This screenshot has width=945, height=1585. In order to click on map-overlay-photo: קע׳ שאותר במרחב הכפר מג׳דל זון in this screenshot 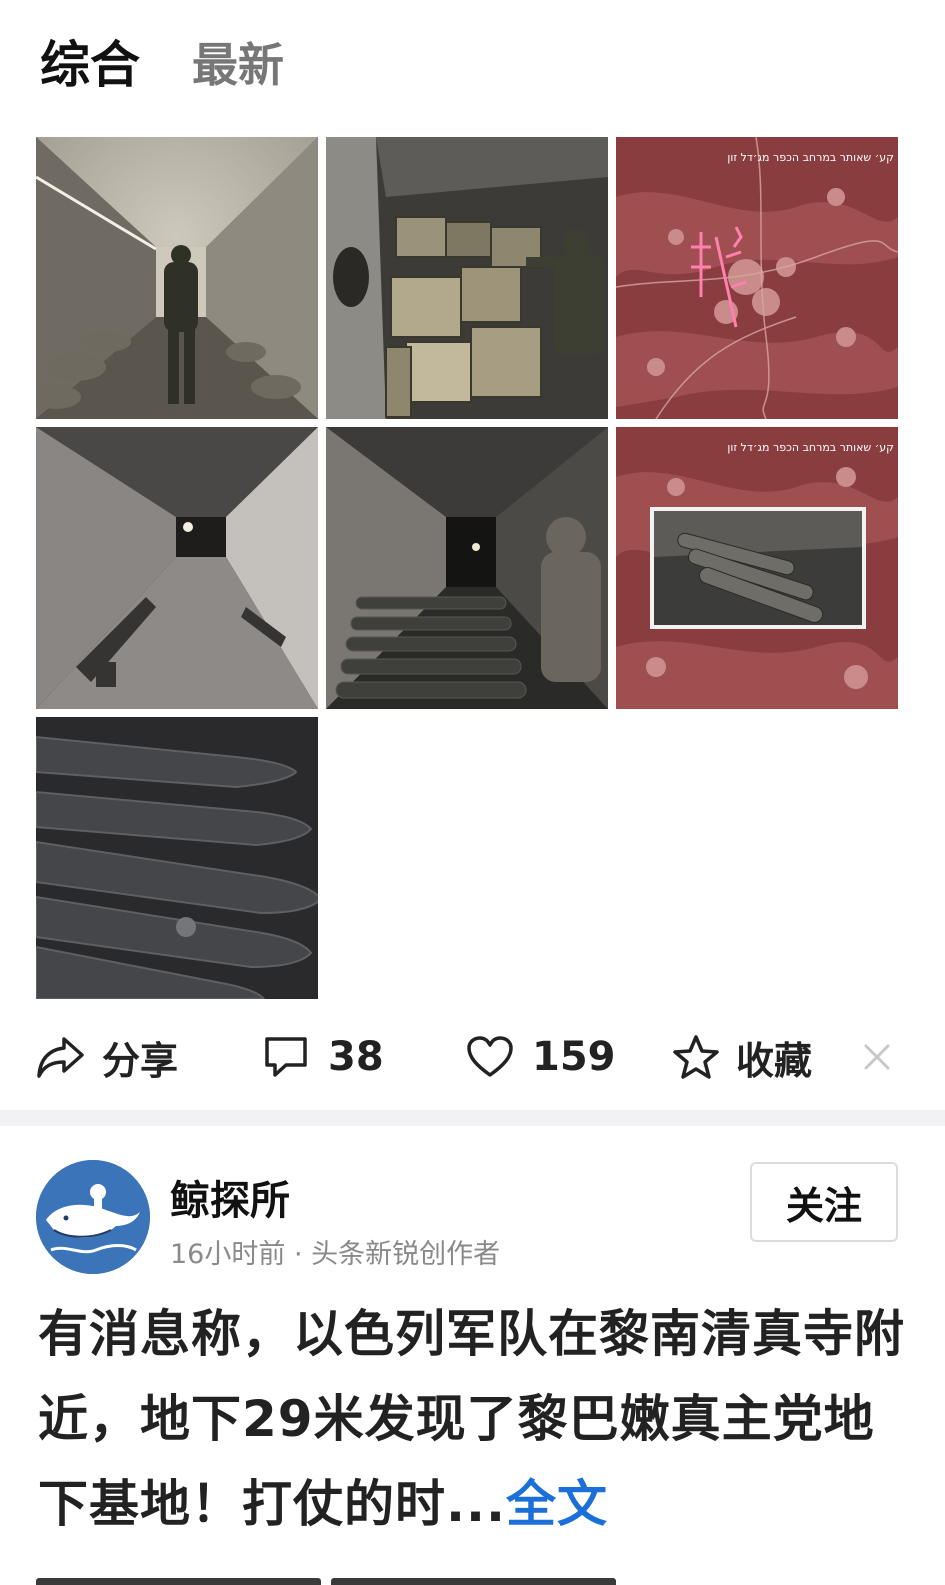, I will do `click(757, 278)`.